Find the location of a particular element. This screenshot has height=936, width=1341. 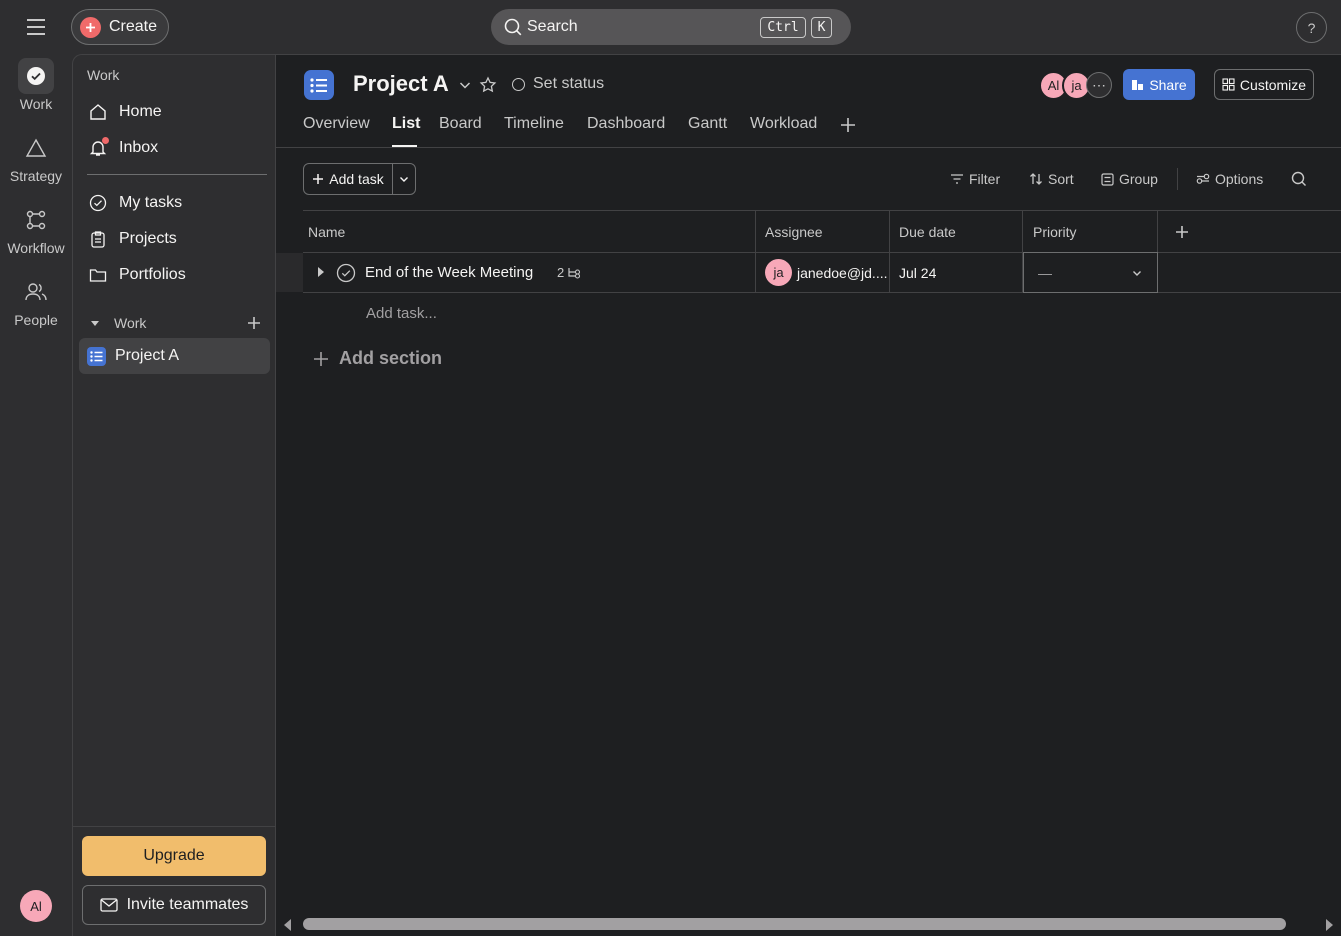

project-title: Project A is located at coordinates (401, 84).